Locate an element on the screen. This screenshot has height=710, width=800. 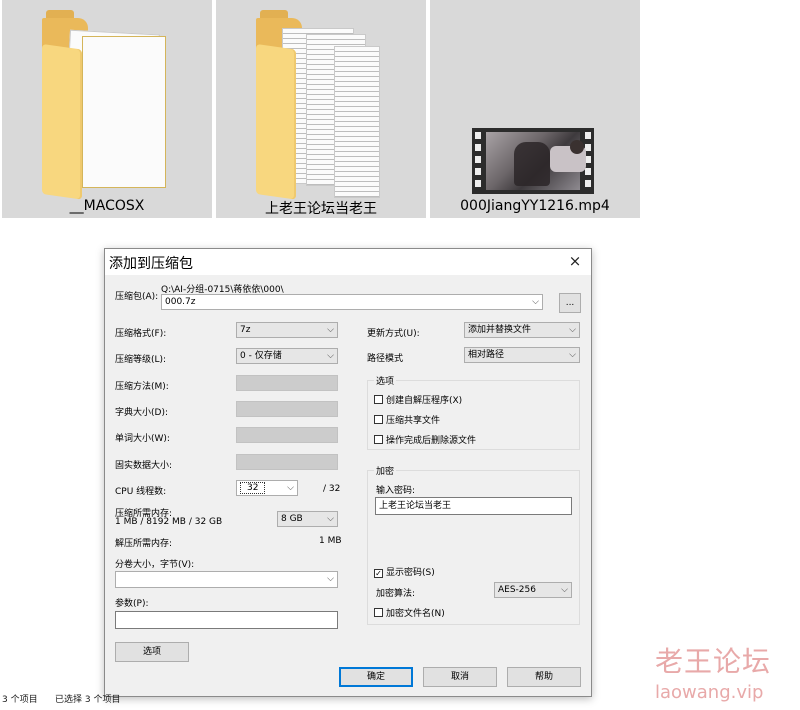
archive-label: 压缩包(A): is located at coordinates (137, 297).